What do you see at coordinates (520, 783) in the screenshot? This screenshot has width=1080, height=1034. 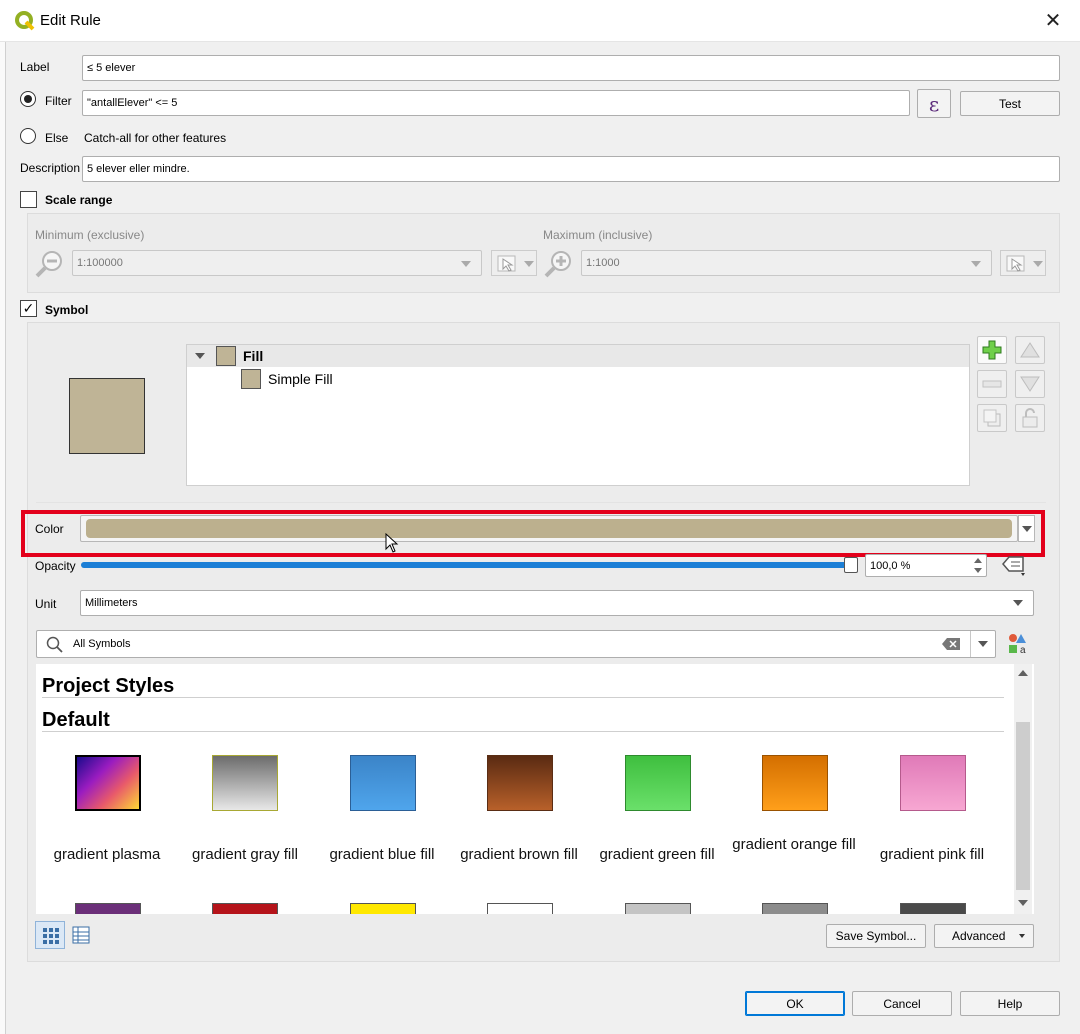 I see `gradient-brown-swatch` at bounding box center [520, 783].